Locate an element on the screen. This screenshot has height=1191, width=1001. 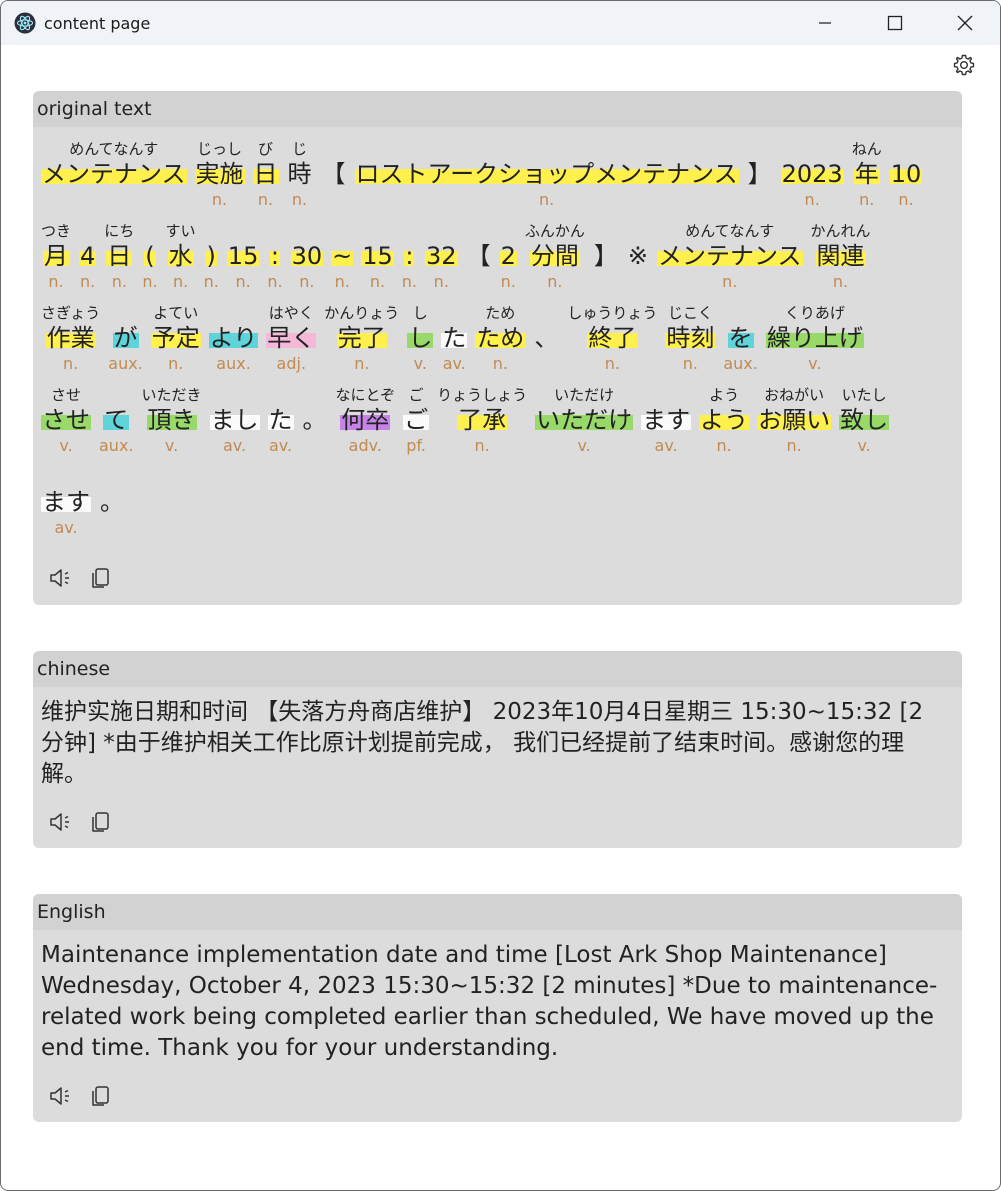
token-surface: し is located at coordinates (420, 338).